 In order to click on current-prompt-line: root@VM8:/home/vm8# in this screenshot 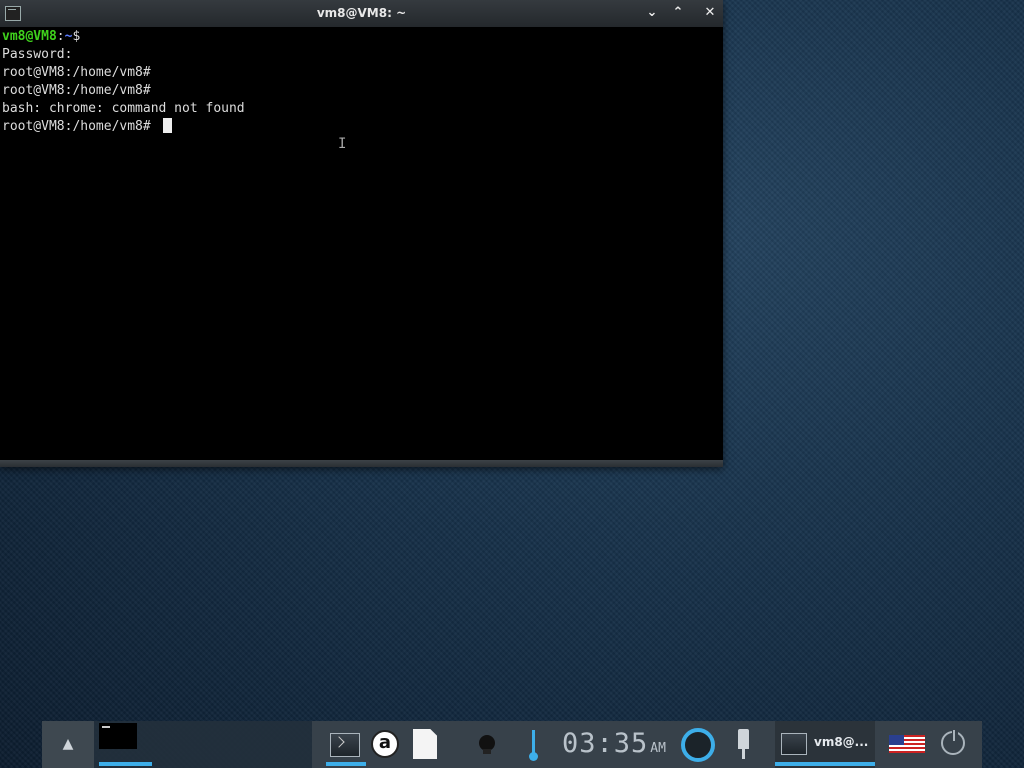, I will do `click(87, 127)`.